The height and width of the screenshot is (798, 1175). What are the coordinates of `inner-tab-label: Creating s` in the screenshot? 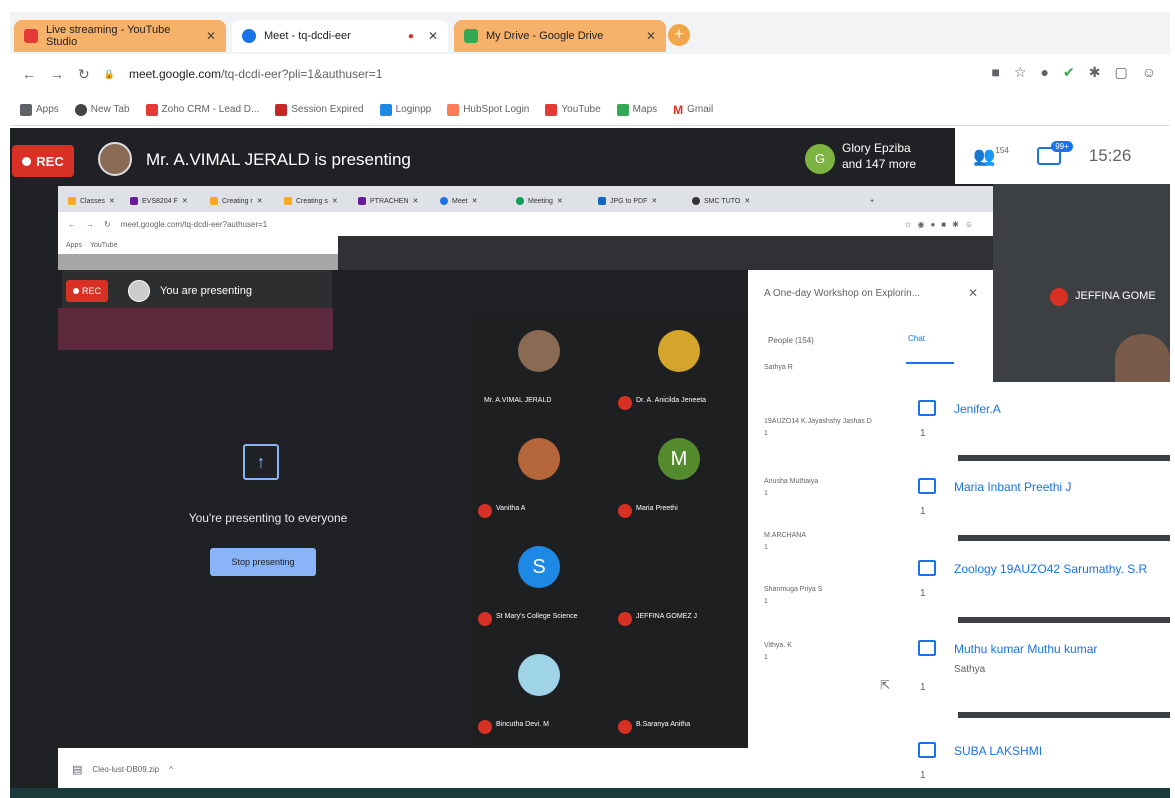 It's located at (312, 201).